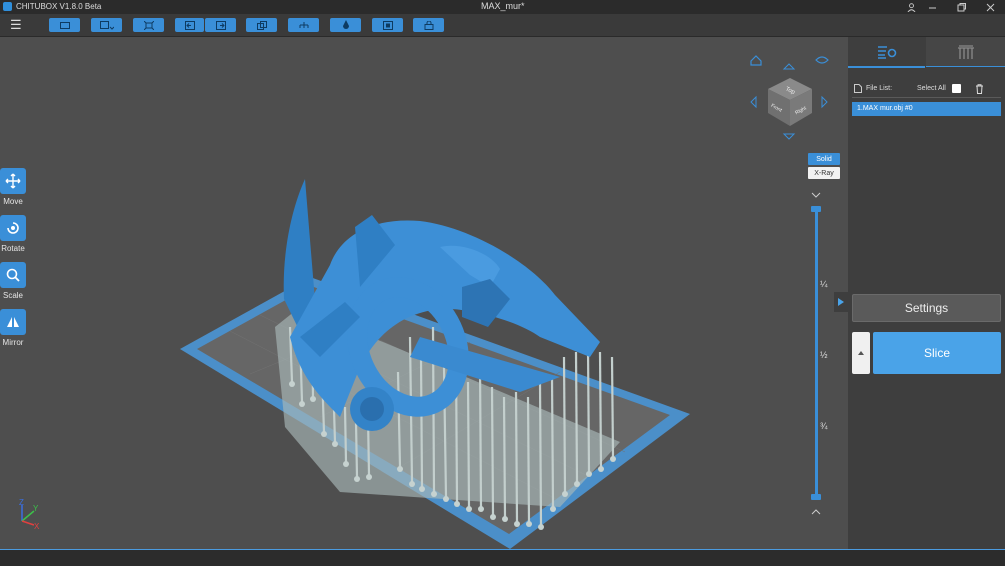 Image resolution: width=1005 pixels, height=566 pixels. Describe the element at coordinates (29, 514) in the screenshot. I see `axes-gizmo: Z Y X` at that location.